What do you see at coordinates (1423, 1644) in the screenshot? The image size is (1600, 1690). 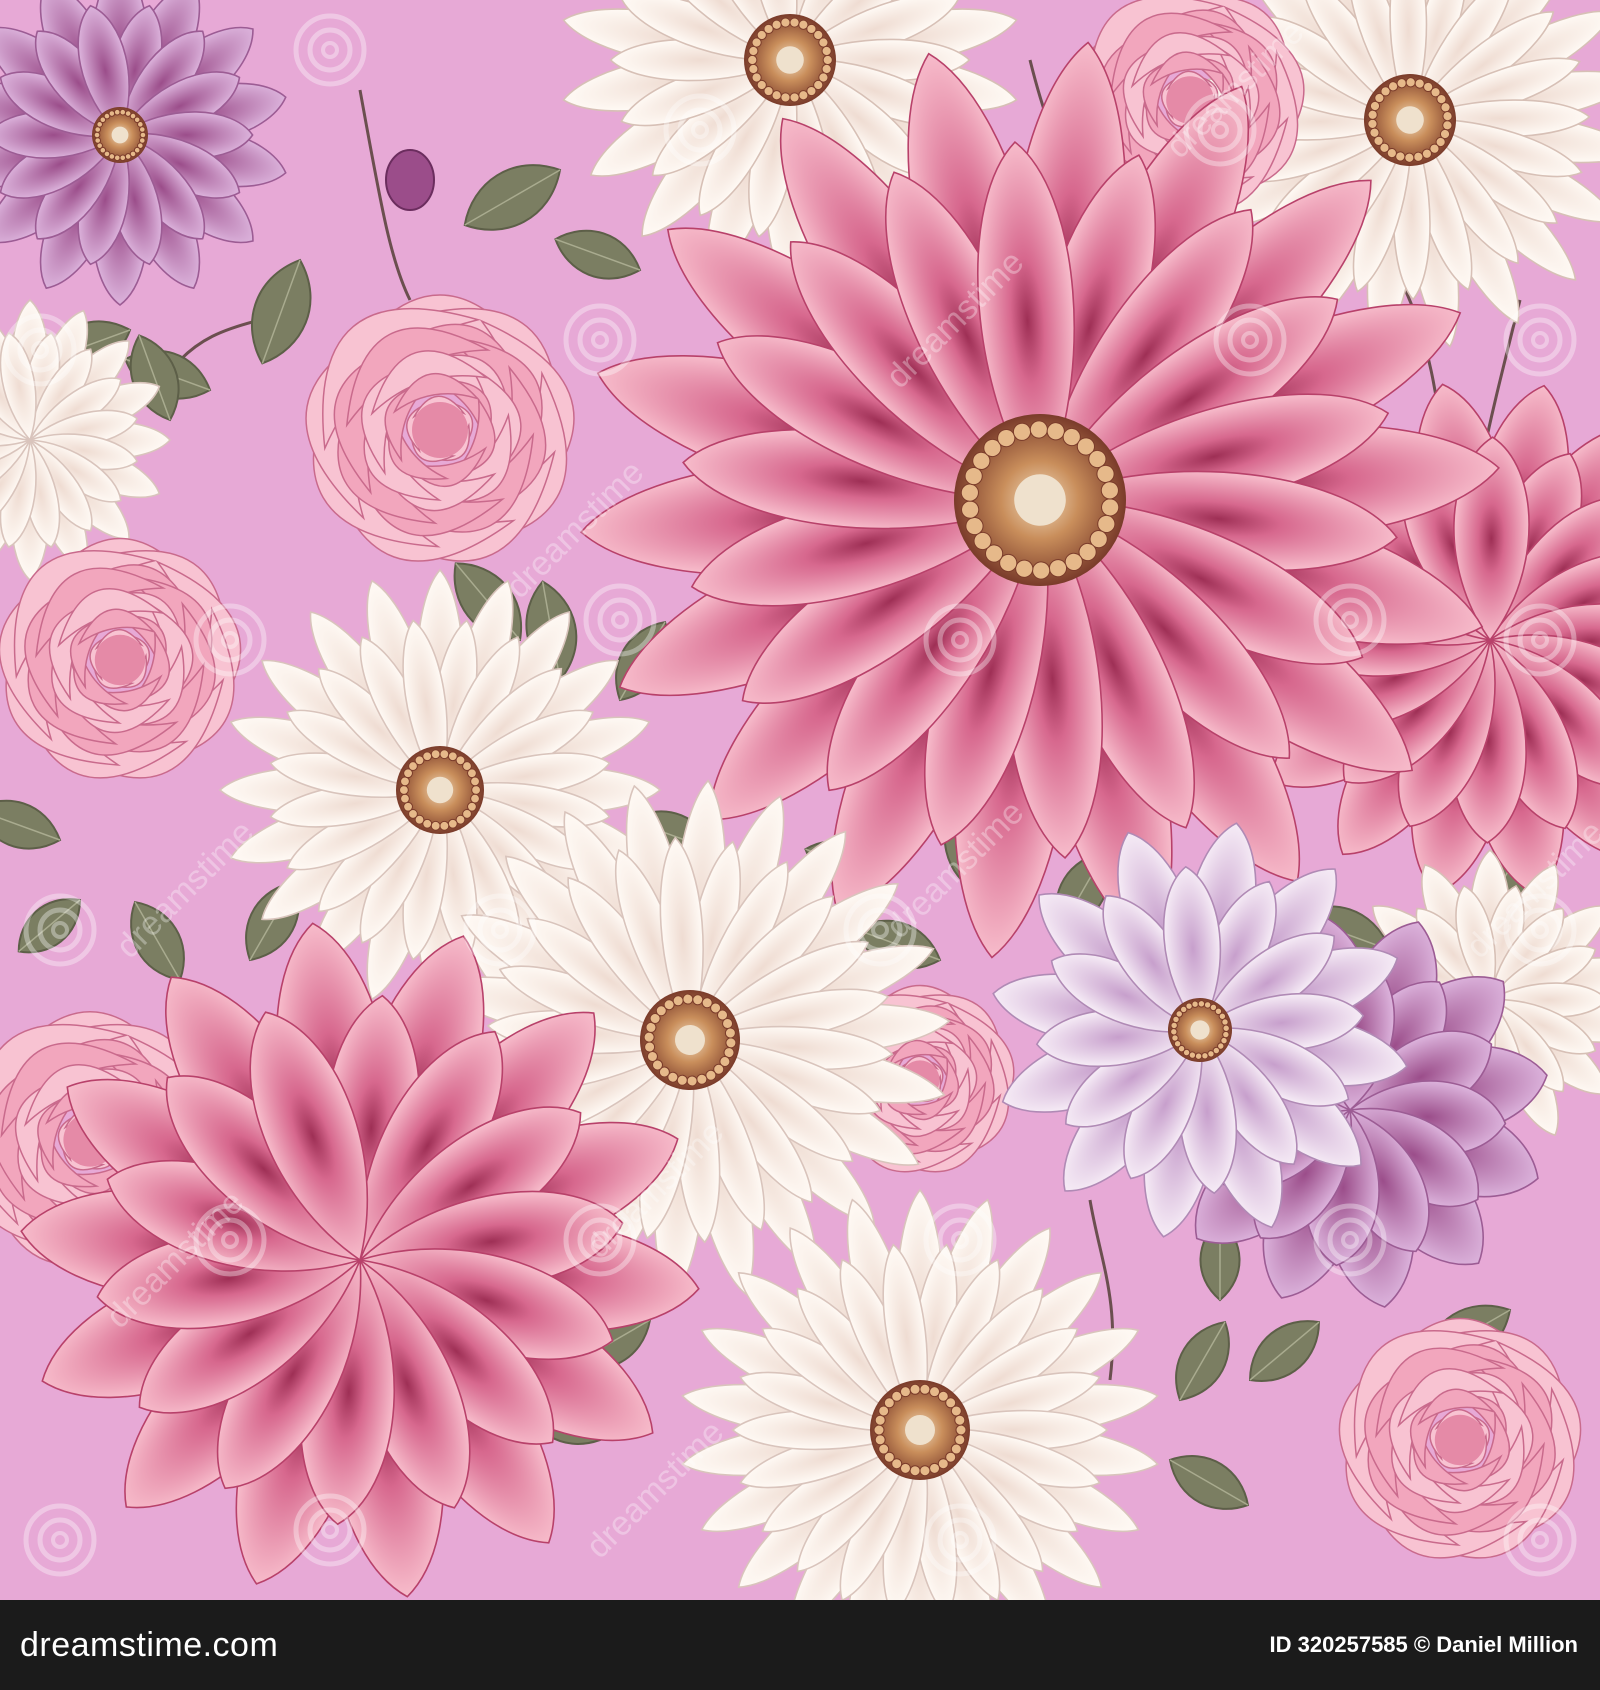 I see `image-credit: ID 320257585 © Daniel Million` at bounding box center [1423, 1644].